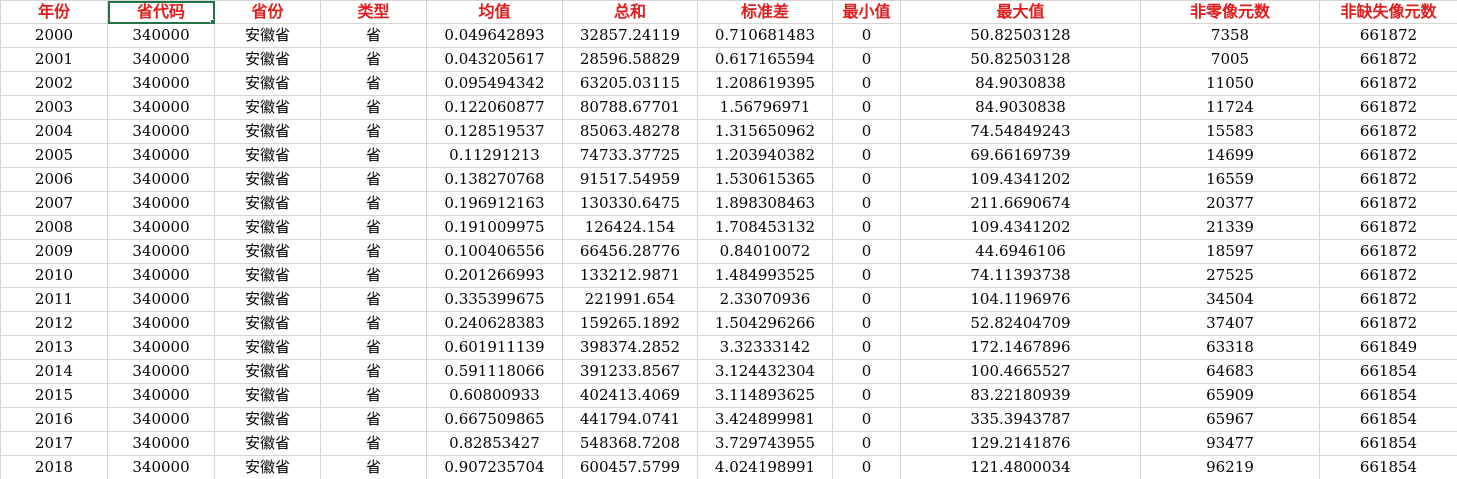 The width and height of the screenshot is (1457, 479). Describe the element at coordinates (765, 371) in the screenshot. I see `table-cell: 3.124432304` at that location.